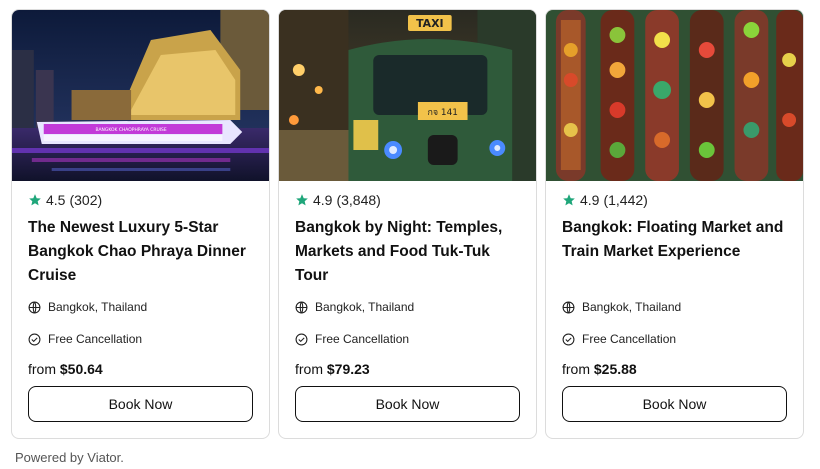  I want to click on rating: 4.9 (3,848), so click(338, 200).